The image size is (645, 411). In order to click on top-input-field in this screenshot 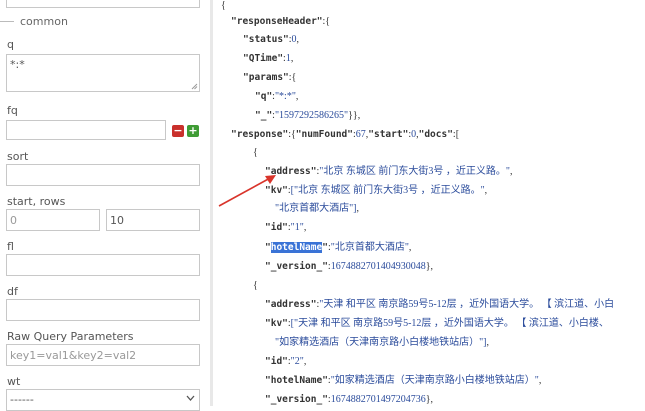, I will do `click(103, 4)`.